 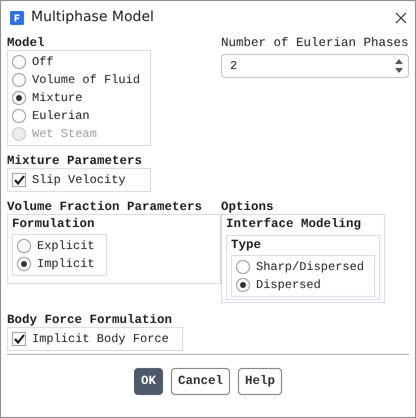 What do you see at coordinates (17, 17) in the screenshot?
I see `app-icon` at bounding box center [17, 17].